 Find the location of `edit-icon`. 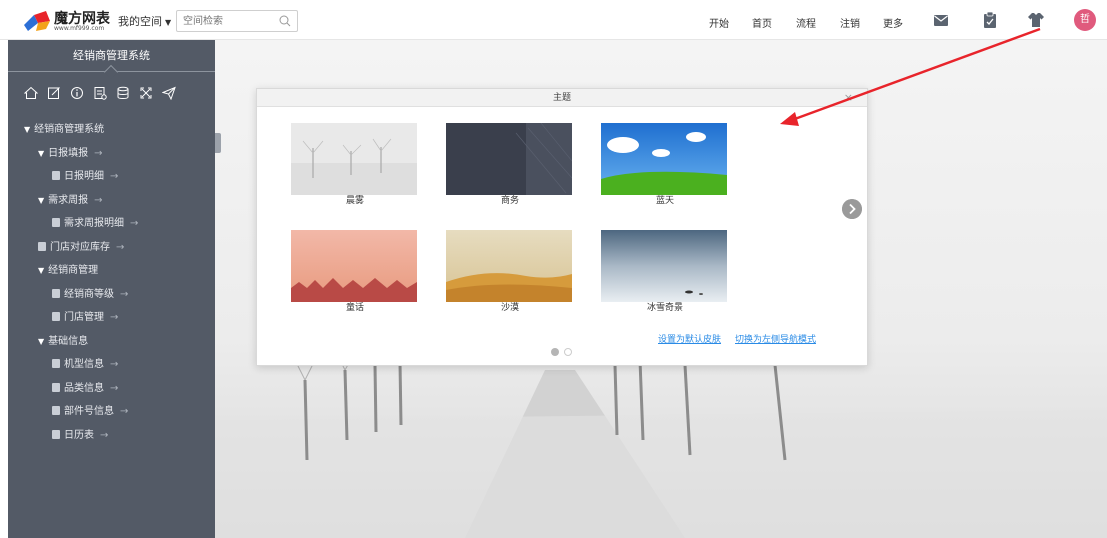

edit-icon is located at coordinates (54, 93).